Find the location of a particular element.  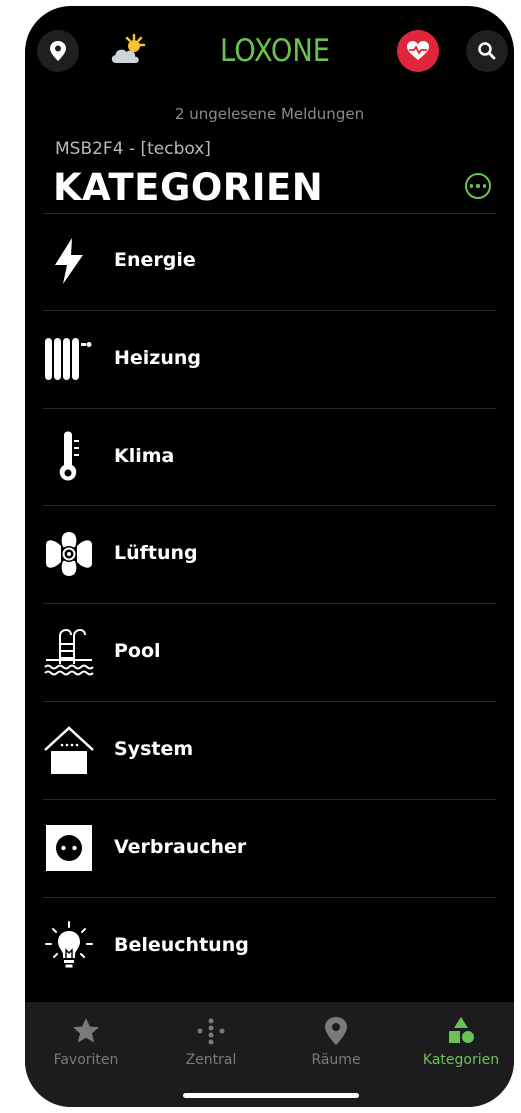

tab-label: Räume is located at coordinates (336, 1060).